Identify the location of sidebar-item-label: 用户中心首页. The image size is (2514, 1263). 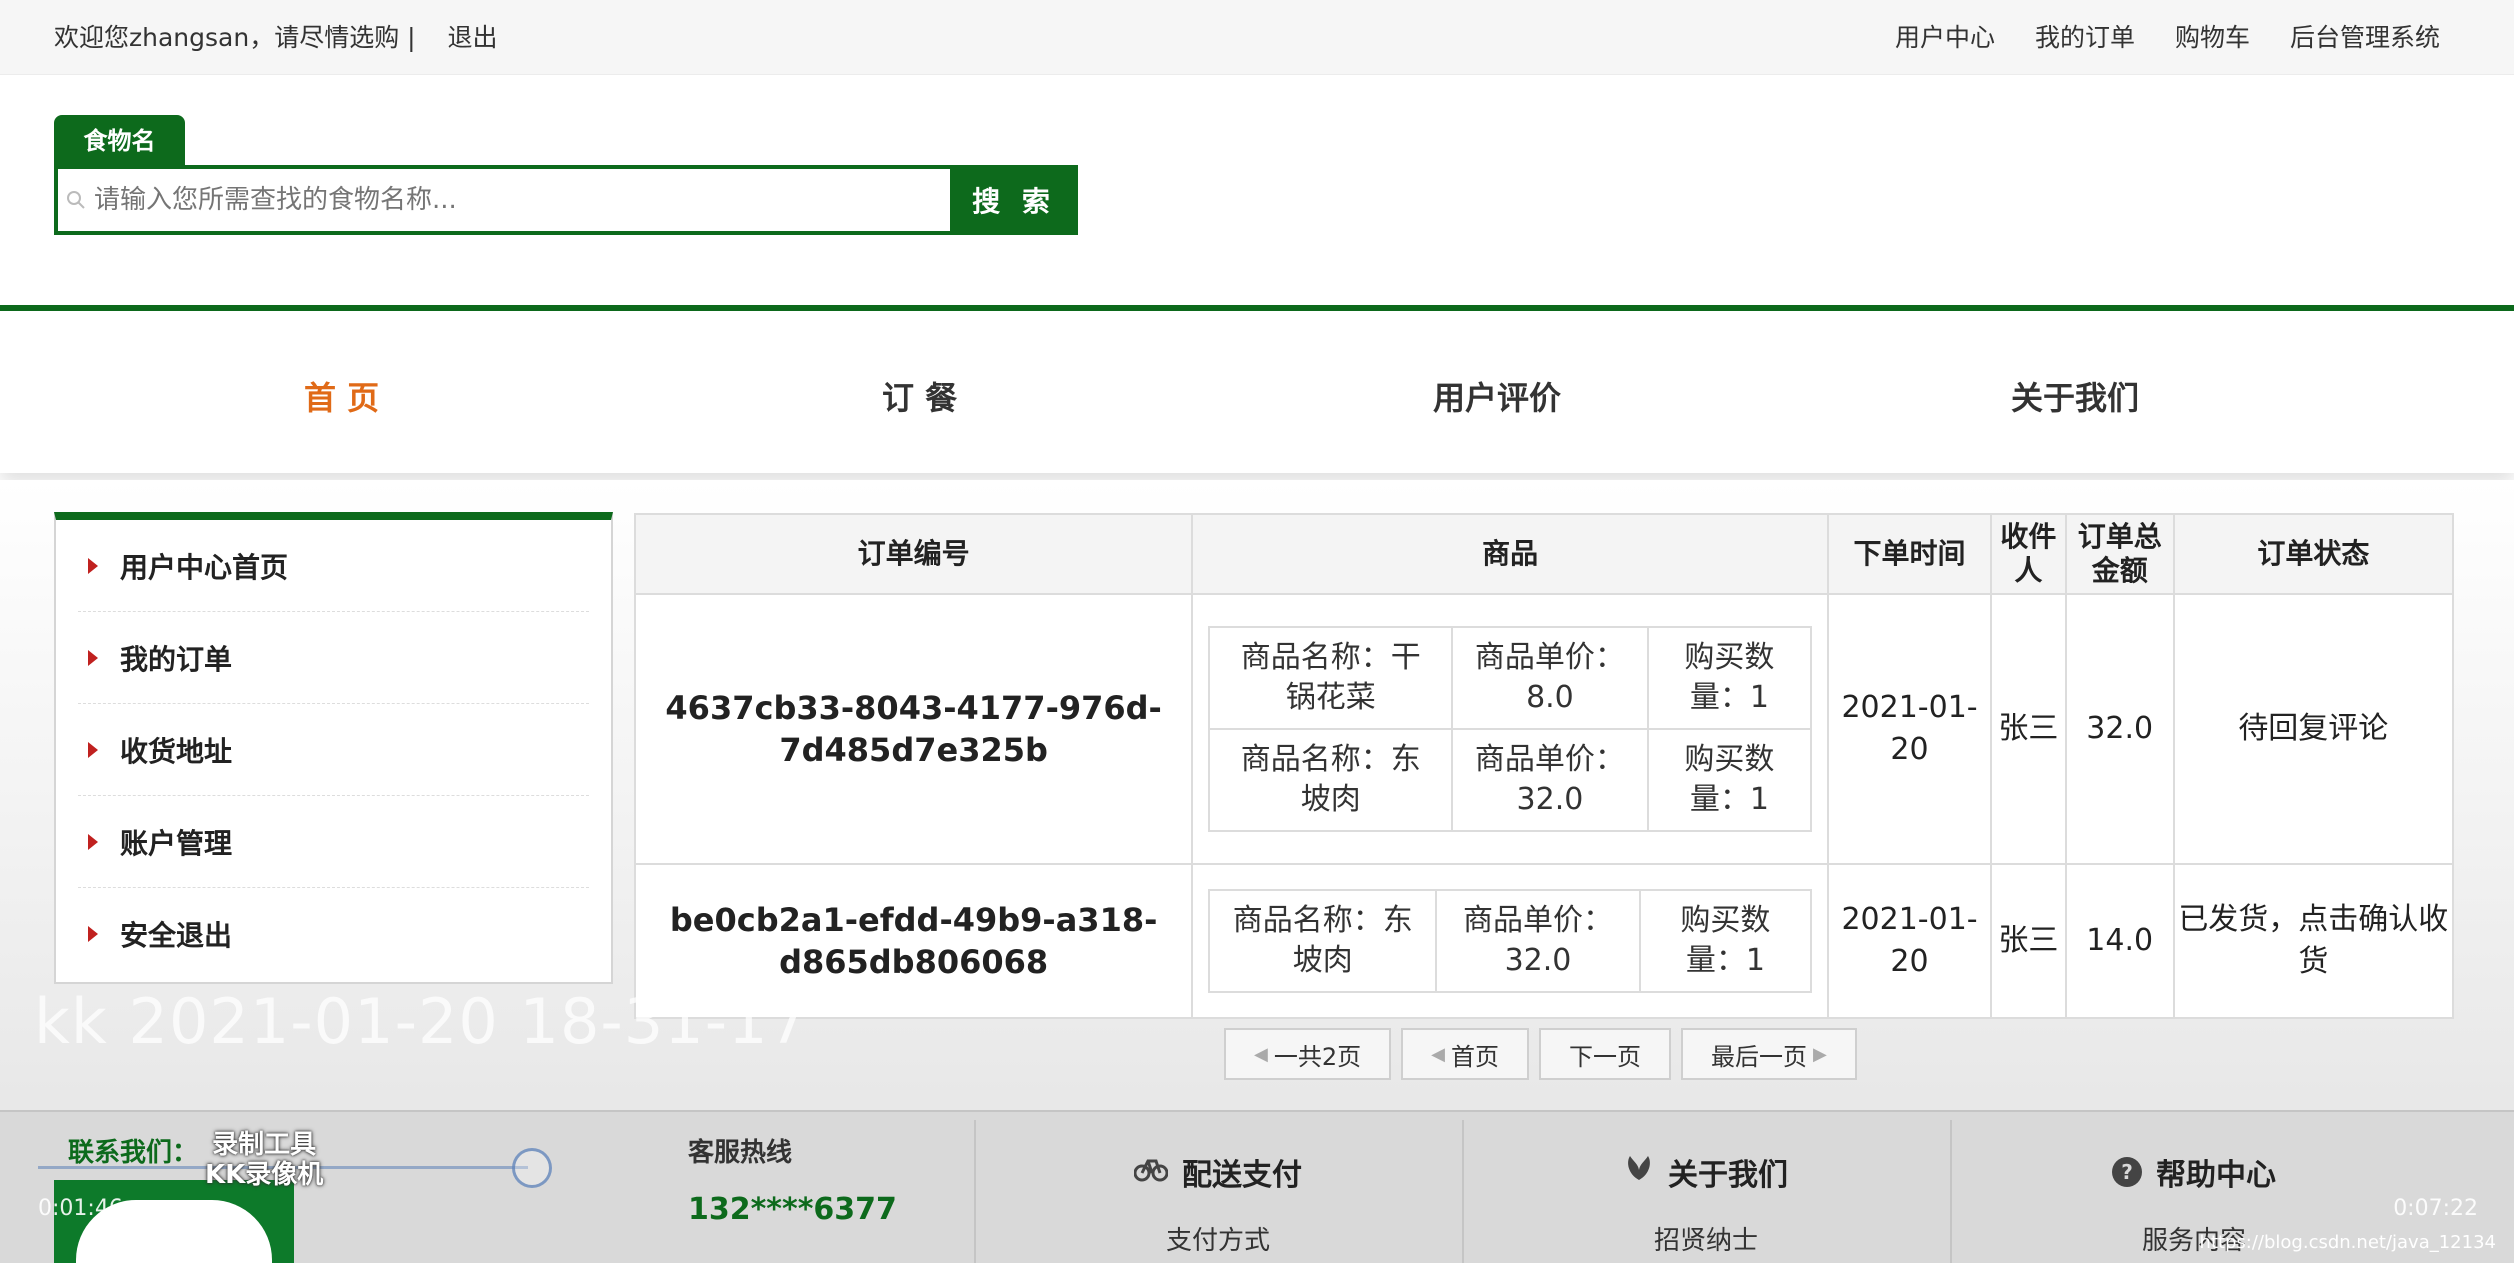
(204, 567).